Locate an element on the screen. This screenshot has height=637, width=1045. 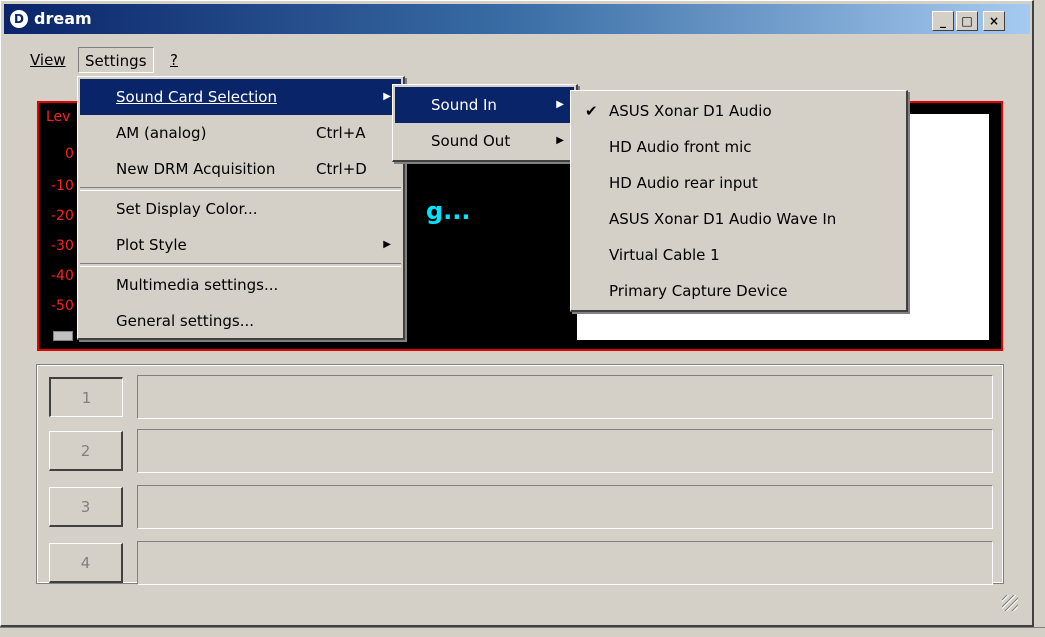
taskbar-strip is located at coordinates (522, 632).